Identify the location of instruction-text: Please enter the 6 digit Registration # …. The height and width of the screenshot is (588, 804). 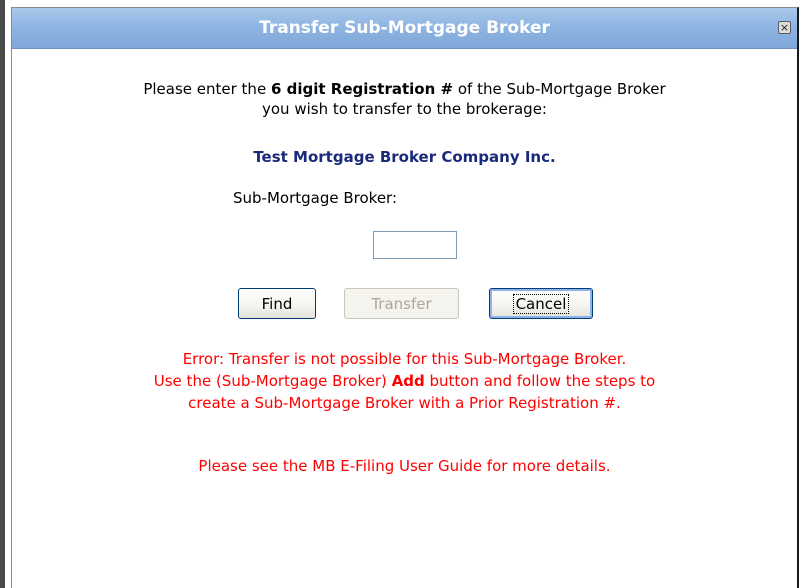
(404, 99).